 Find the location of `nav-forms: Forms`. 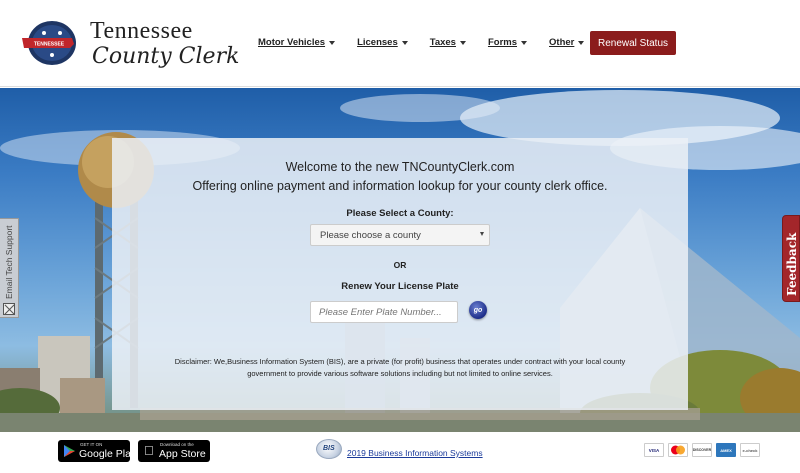

nav-forms: Forms is located at coordinates (507, 42).